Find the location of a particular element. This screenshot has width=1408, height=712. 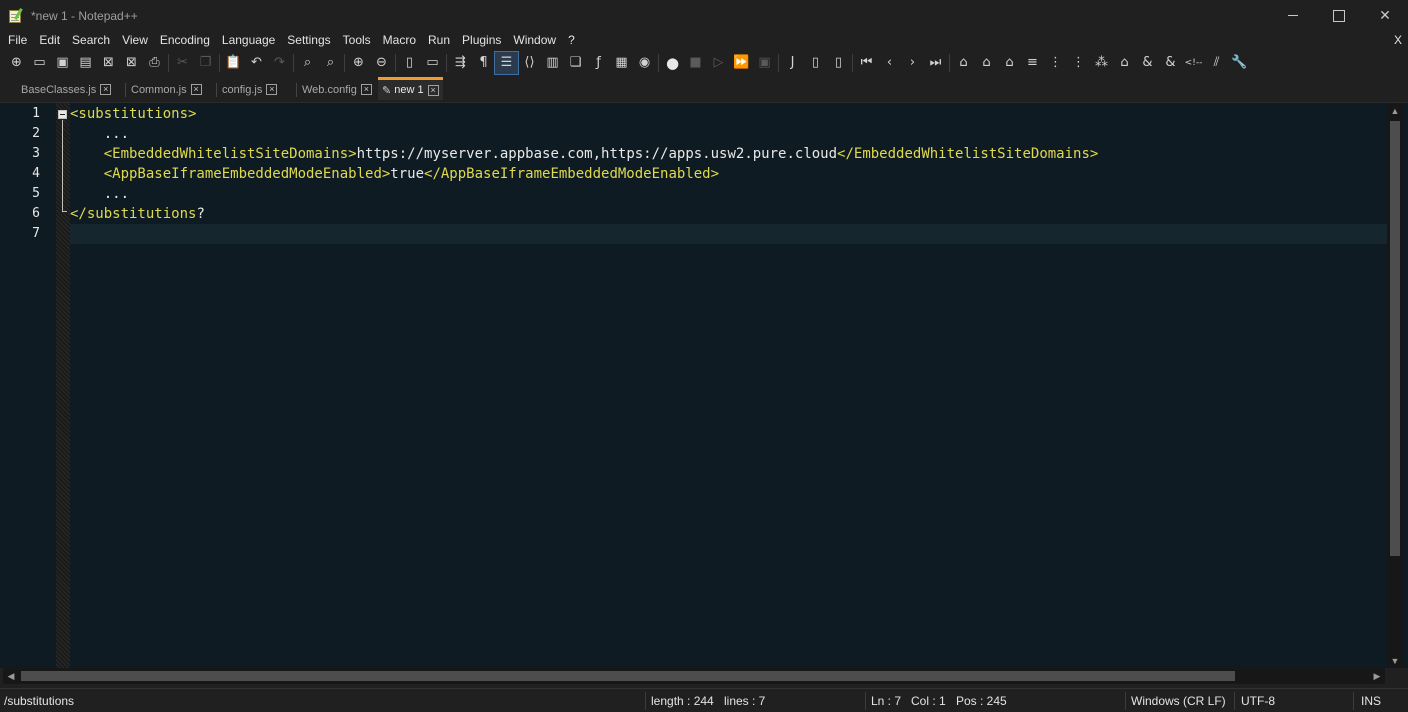

doc-map-icon: ▥ is located at coordinates (552, 63).